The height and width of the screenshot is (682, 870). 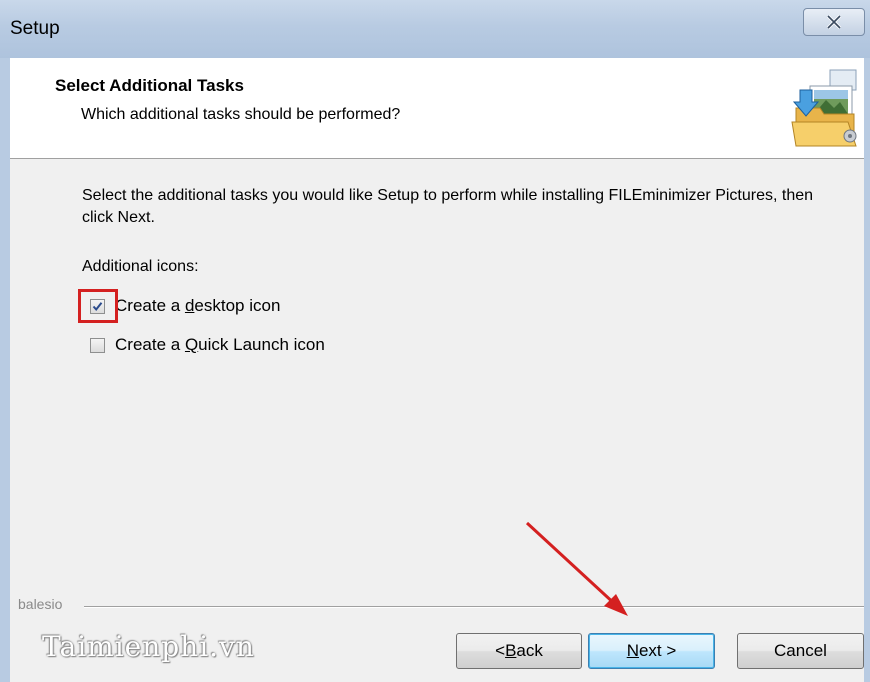 I want to click on close-button, so click(x=834, y=22).